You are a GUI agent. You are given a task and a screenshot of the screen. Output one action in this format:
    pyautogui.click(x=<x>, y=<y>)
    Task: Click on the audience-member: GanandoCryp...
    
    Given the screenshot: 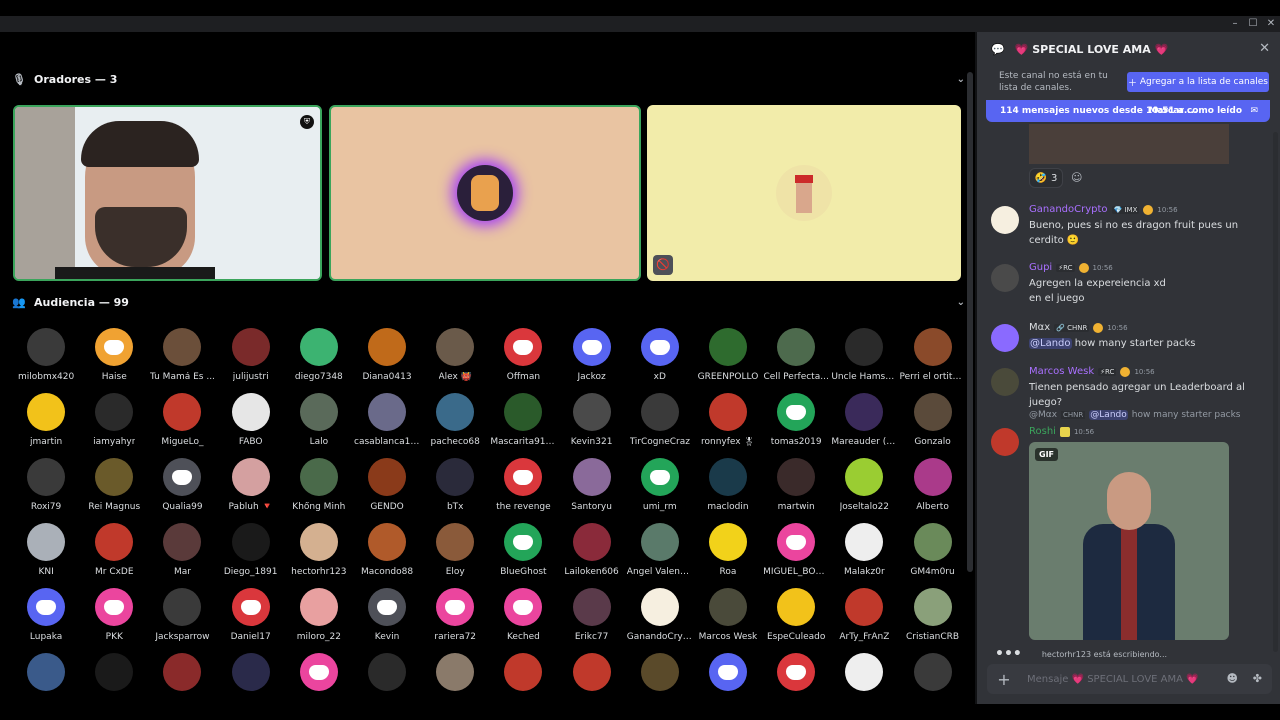 What is the action you would take?
    pyautogui.click(x=660, y=616)
    